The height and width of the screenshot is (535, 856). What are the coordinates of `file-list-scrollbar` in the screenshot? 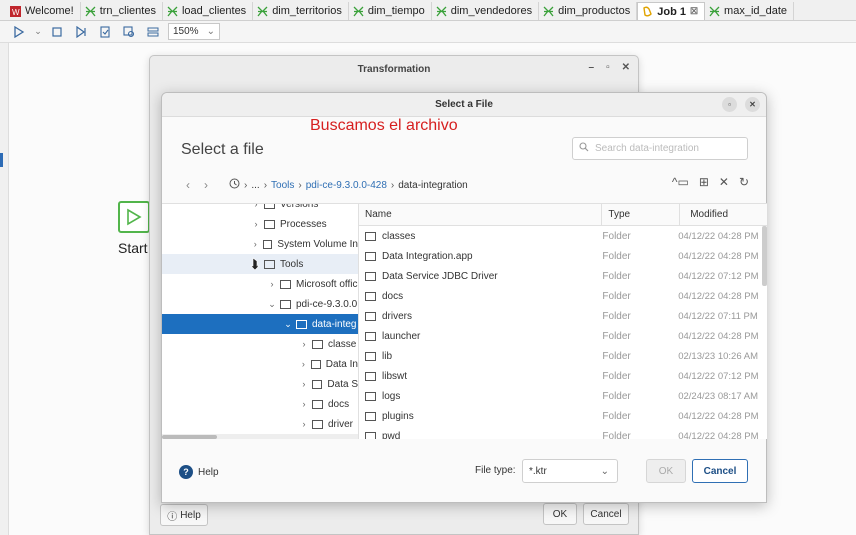 It's located at (764, 256).